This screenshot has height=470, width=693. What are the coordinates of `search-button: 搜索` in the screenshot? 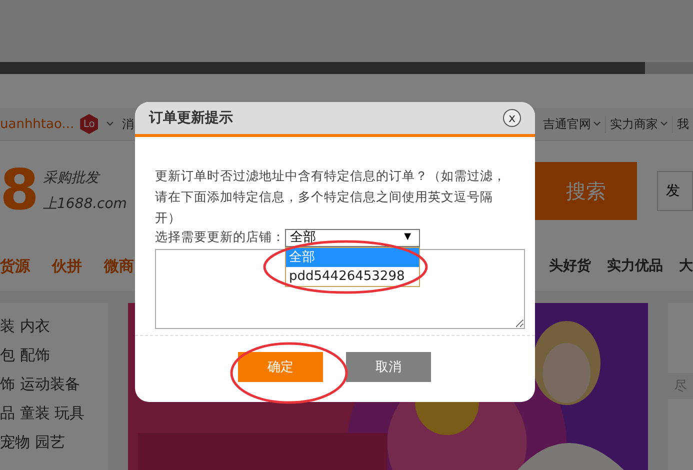 It's located at (586, 191).